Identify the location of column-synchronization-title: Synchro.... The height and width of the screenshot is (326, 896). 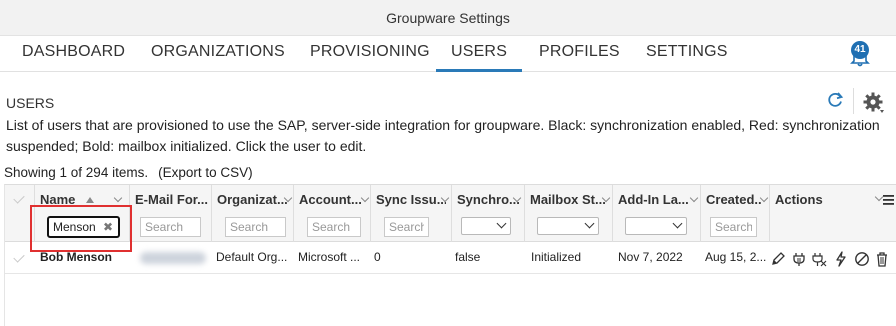
(488, 199).